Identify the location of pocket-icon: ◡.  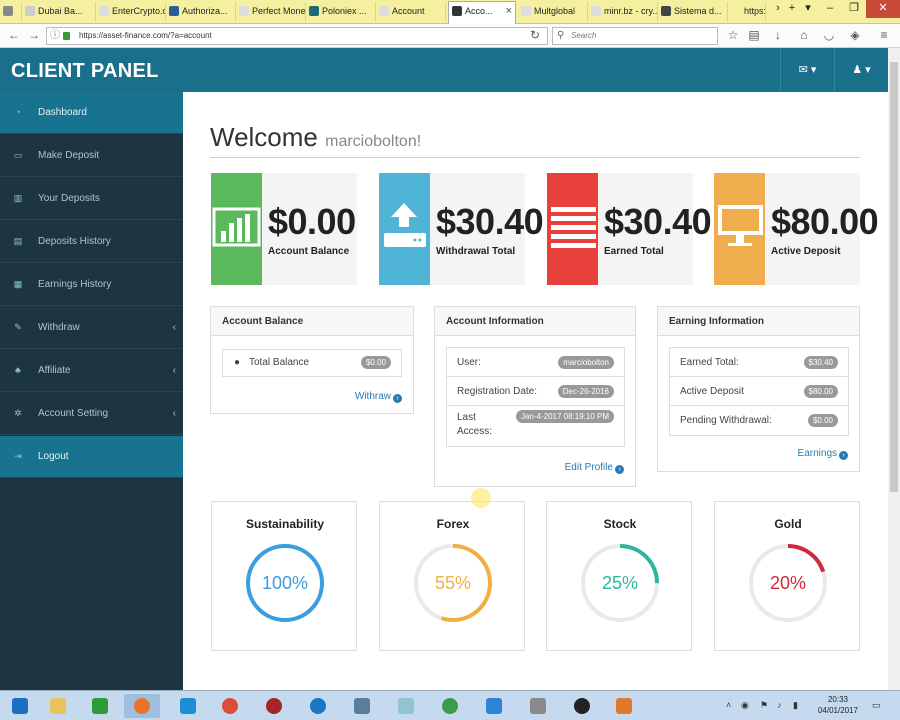
(829, 36).